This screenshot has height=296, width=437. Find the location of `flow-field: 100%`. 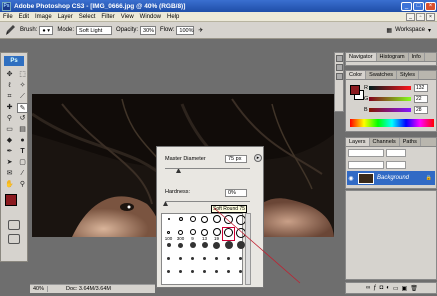

flow-field: 100% is located at coordinates (185, 30).